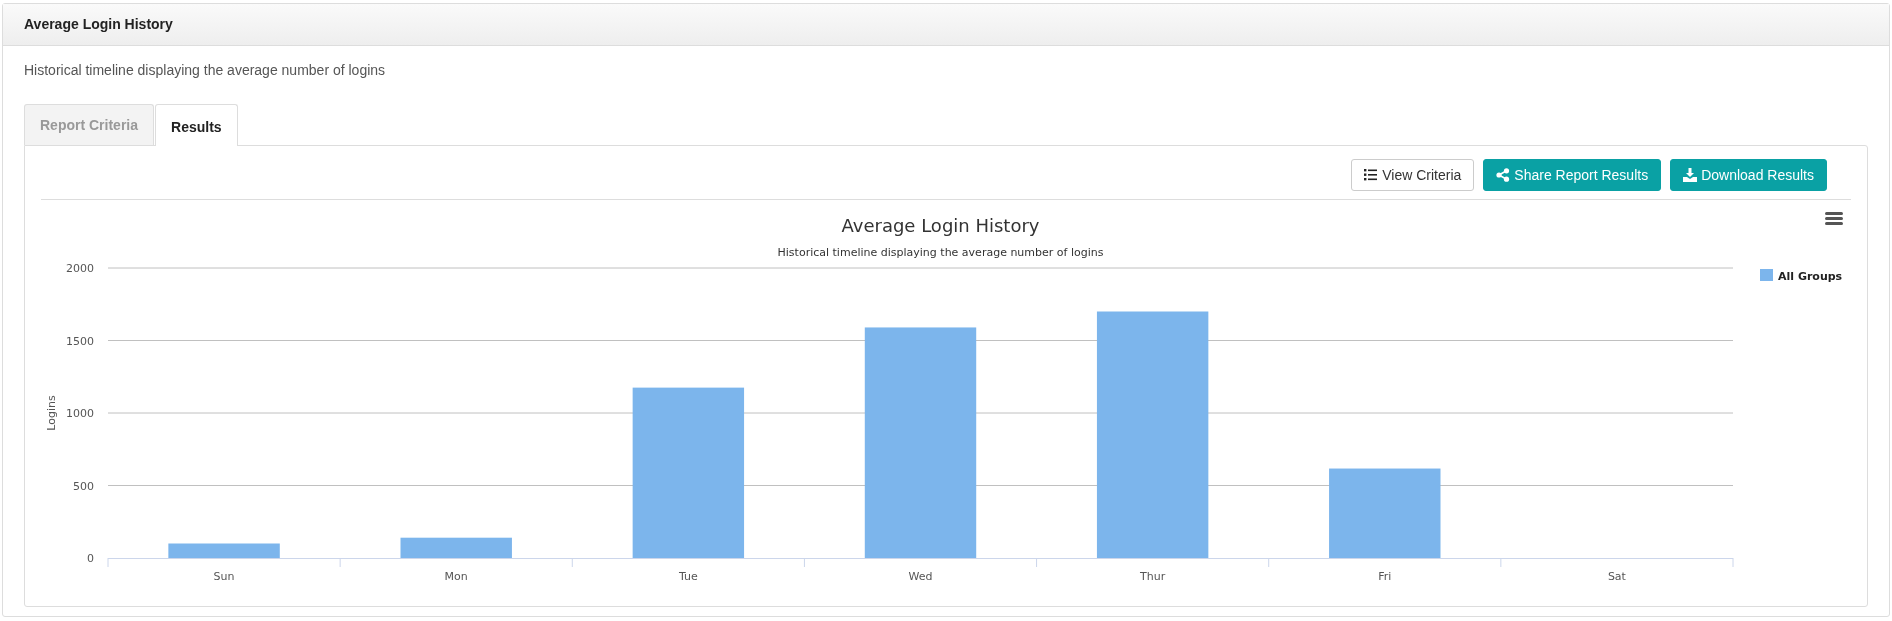  I want to click on x-tick-label: Sun, so click(224, 576).